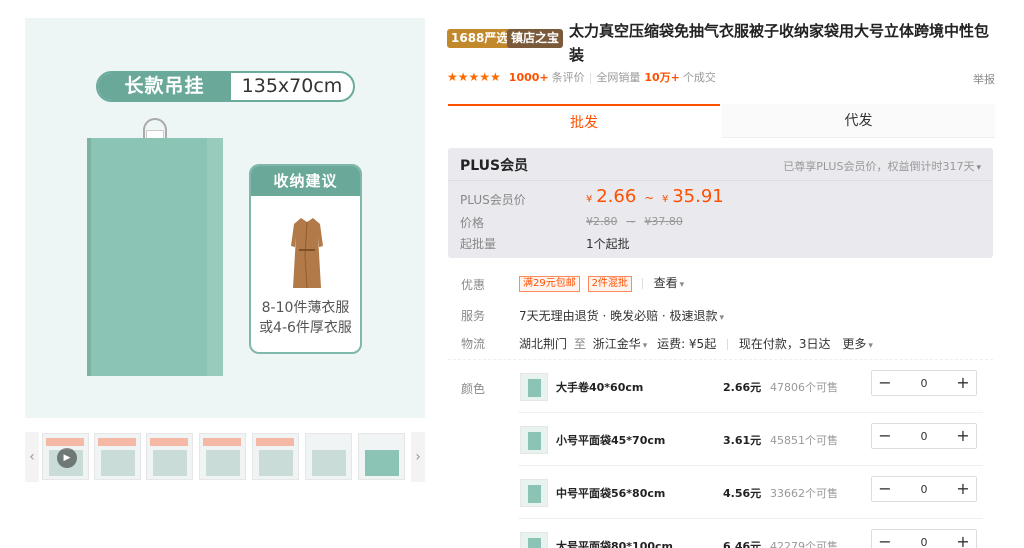 The height and width of the screenshot is (548, 1024). What do you see at coordinates (535, 38) in the screenshot?
I see `badge-shop-treasure: 镇店之宝` at bounding box center [535, 38].